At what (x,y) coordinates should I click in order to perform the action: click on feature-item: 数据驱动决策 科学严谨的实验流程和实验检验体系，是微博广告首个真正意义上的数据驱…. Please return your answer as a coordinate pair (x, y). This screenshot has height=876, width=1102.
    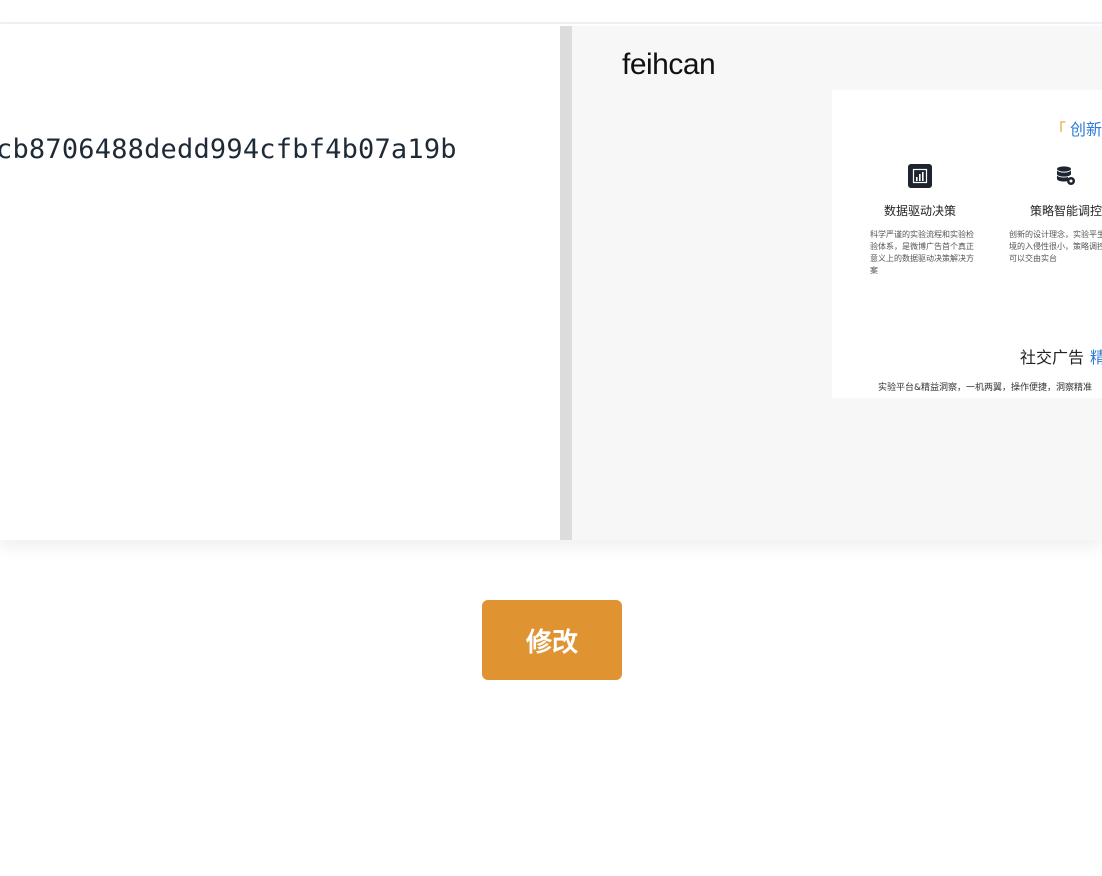
    Looking at the image, I should click on (920, 220).